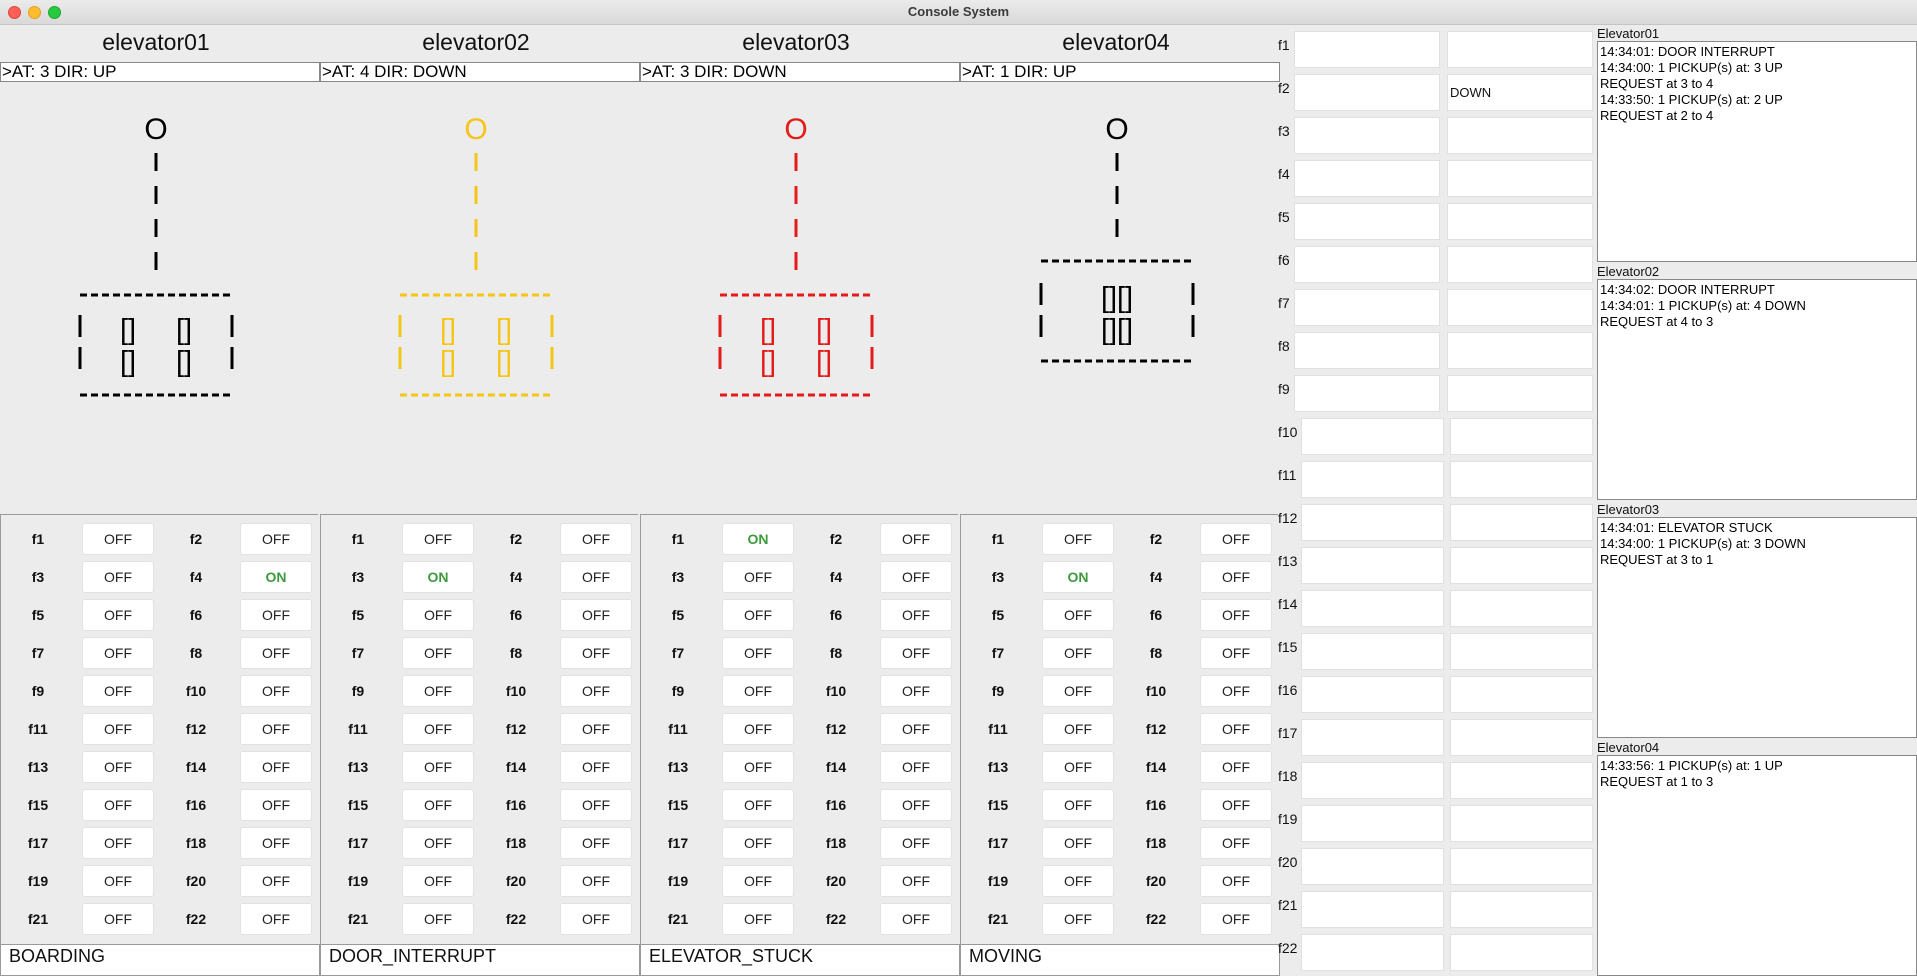  What do you see at coordinates (758, 919) in the screenshot?
I see `floor-button-f21: OFF` at bounding box center [758, 919].